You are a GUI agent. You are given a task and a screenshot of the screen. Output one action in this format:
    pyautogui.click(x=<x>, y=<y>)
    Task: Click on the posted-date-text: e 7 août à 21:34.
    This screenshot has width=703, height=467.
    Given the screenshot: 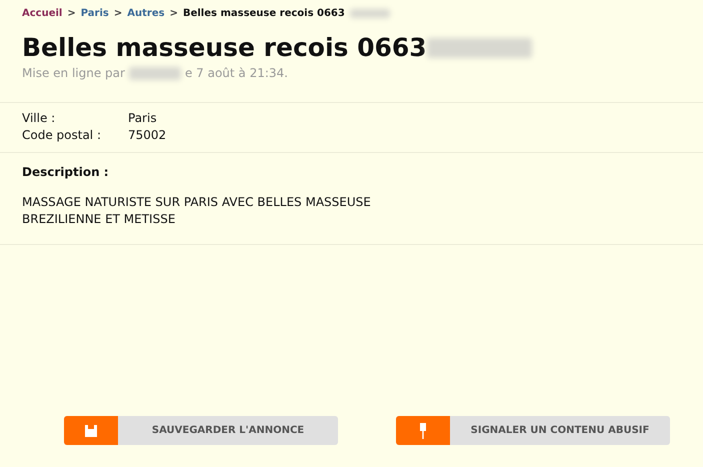 What is the action you would take?
    pyautogui.click(x=236, y=73)
    